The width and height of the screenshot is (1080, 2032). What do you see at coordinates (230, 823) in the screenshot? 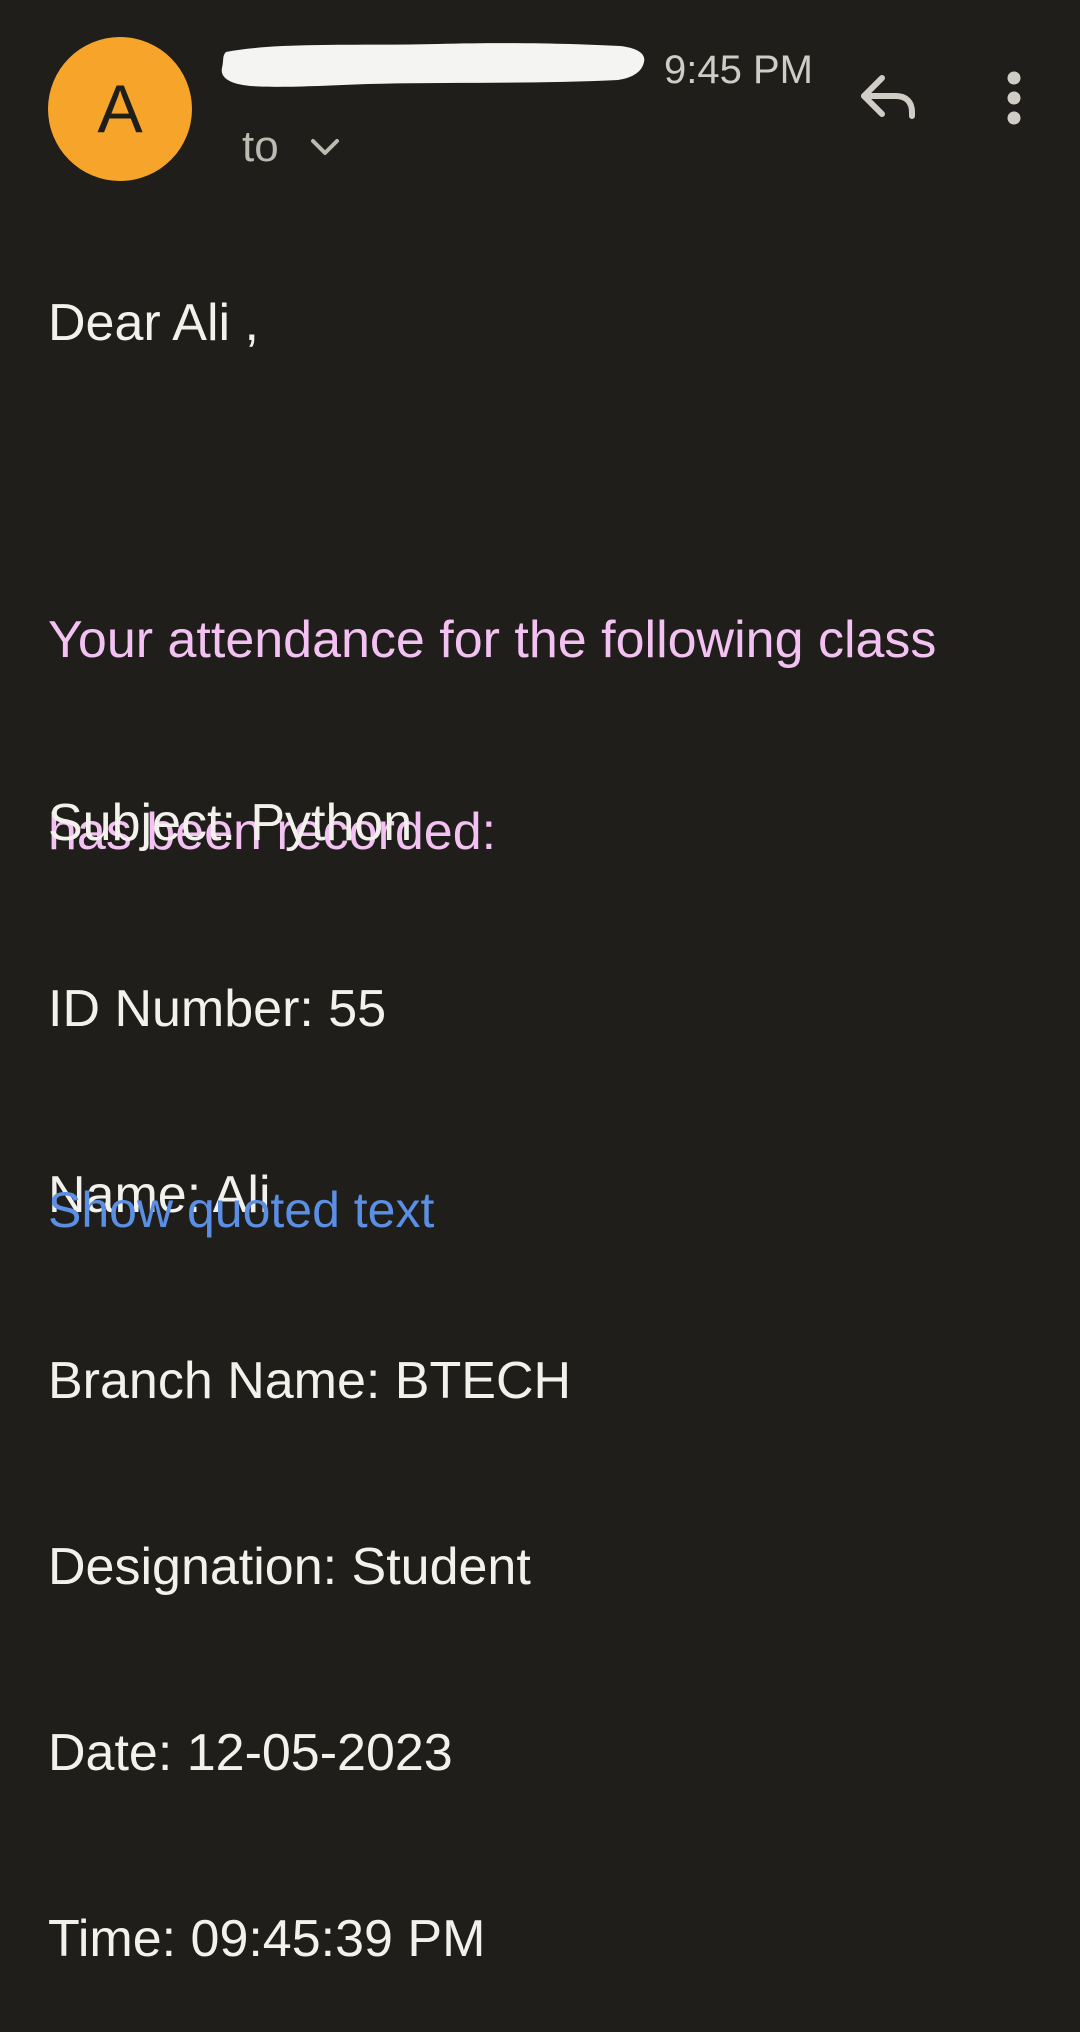
I see `detail-subject: Subject: Python` at bounding box center [230, 823].